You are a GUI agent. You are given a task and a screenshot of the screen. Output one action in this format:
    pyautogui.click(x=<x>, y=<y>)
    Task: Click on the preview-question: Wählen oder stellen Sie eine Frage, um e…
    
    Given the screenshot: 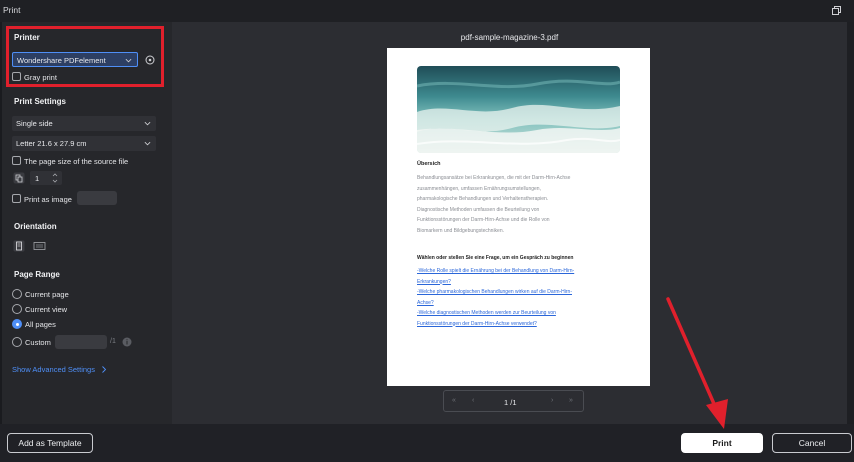 What is the action you would take?
    pyautogui.click(x=495, y=258)
    